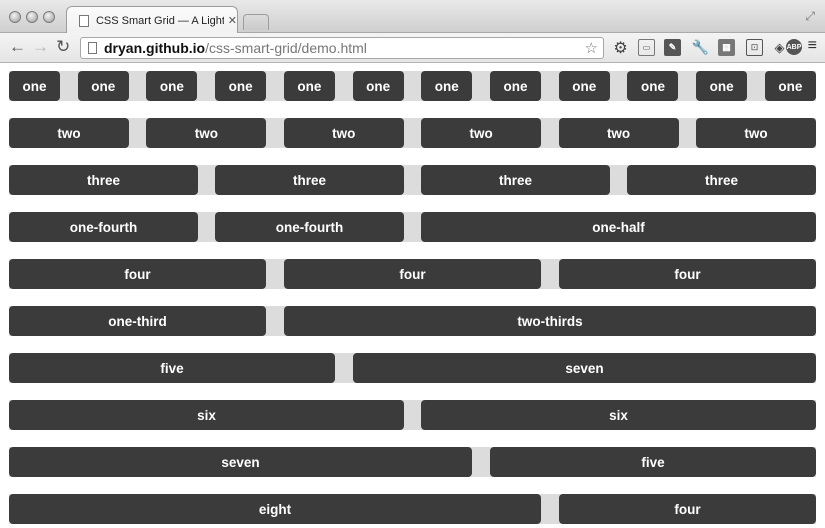 The height and width of the screenshot is (528, 825). I want to click on grid-row: three three three three, so click(412, 180).